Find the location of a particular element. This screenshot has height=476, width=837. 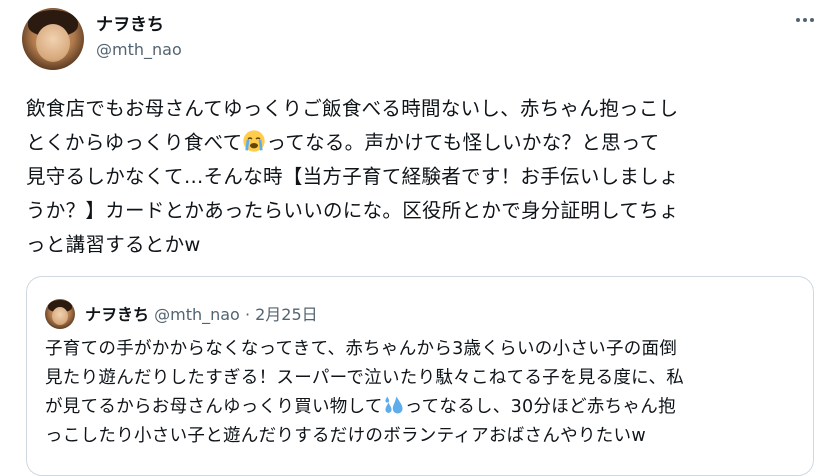

quoted-tweet-header: ナヲきち @mth_nao · 2月25日 is located at coordinates (201, 313).